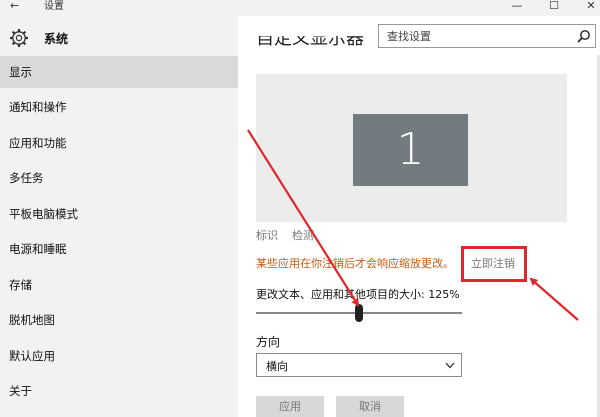 The image size is (600, 417). I want to click on close-button: ✕, so click(591, 6).